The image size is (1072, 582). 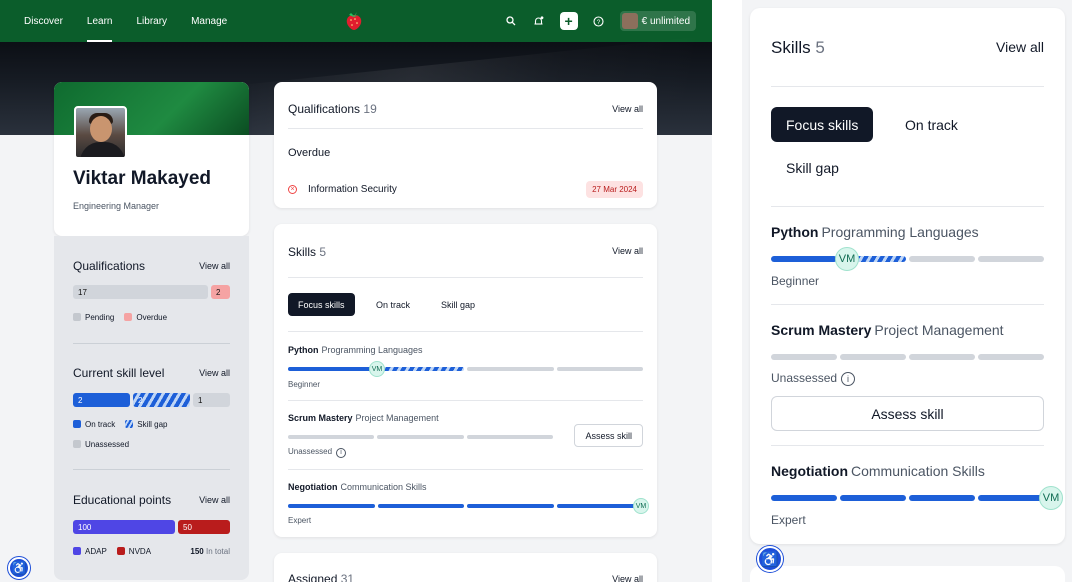 What do you see at coordinates (151, 159) in the screenshot?
I see `profile-card: Viktar Makayed Engineering Manager` at bounding box center [151, 159].